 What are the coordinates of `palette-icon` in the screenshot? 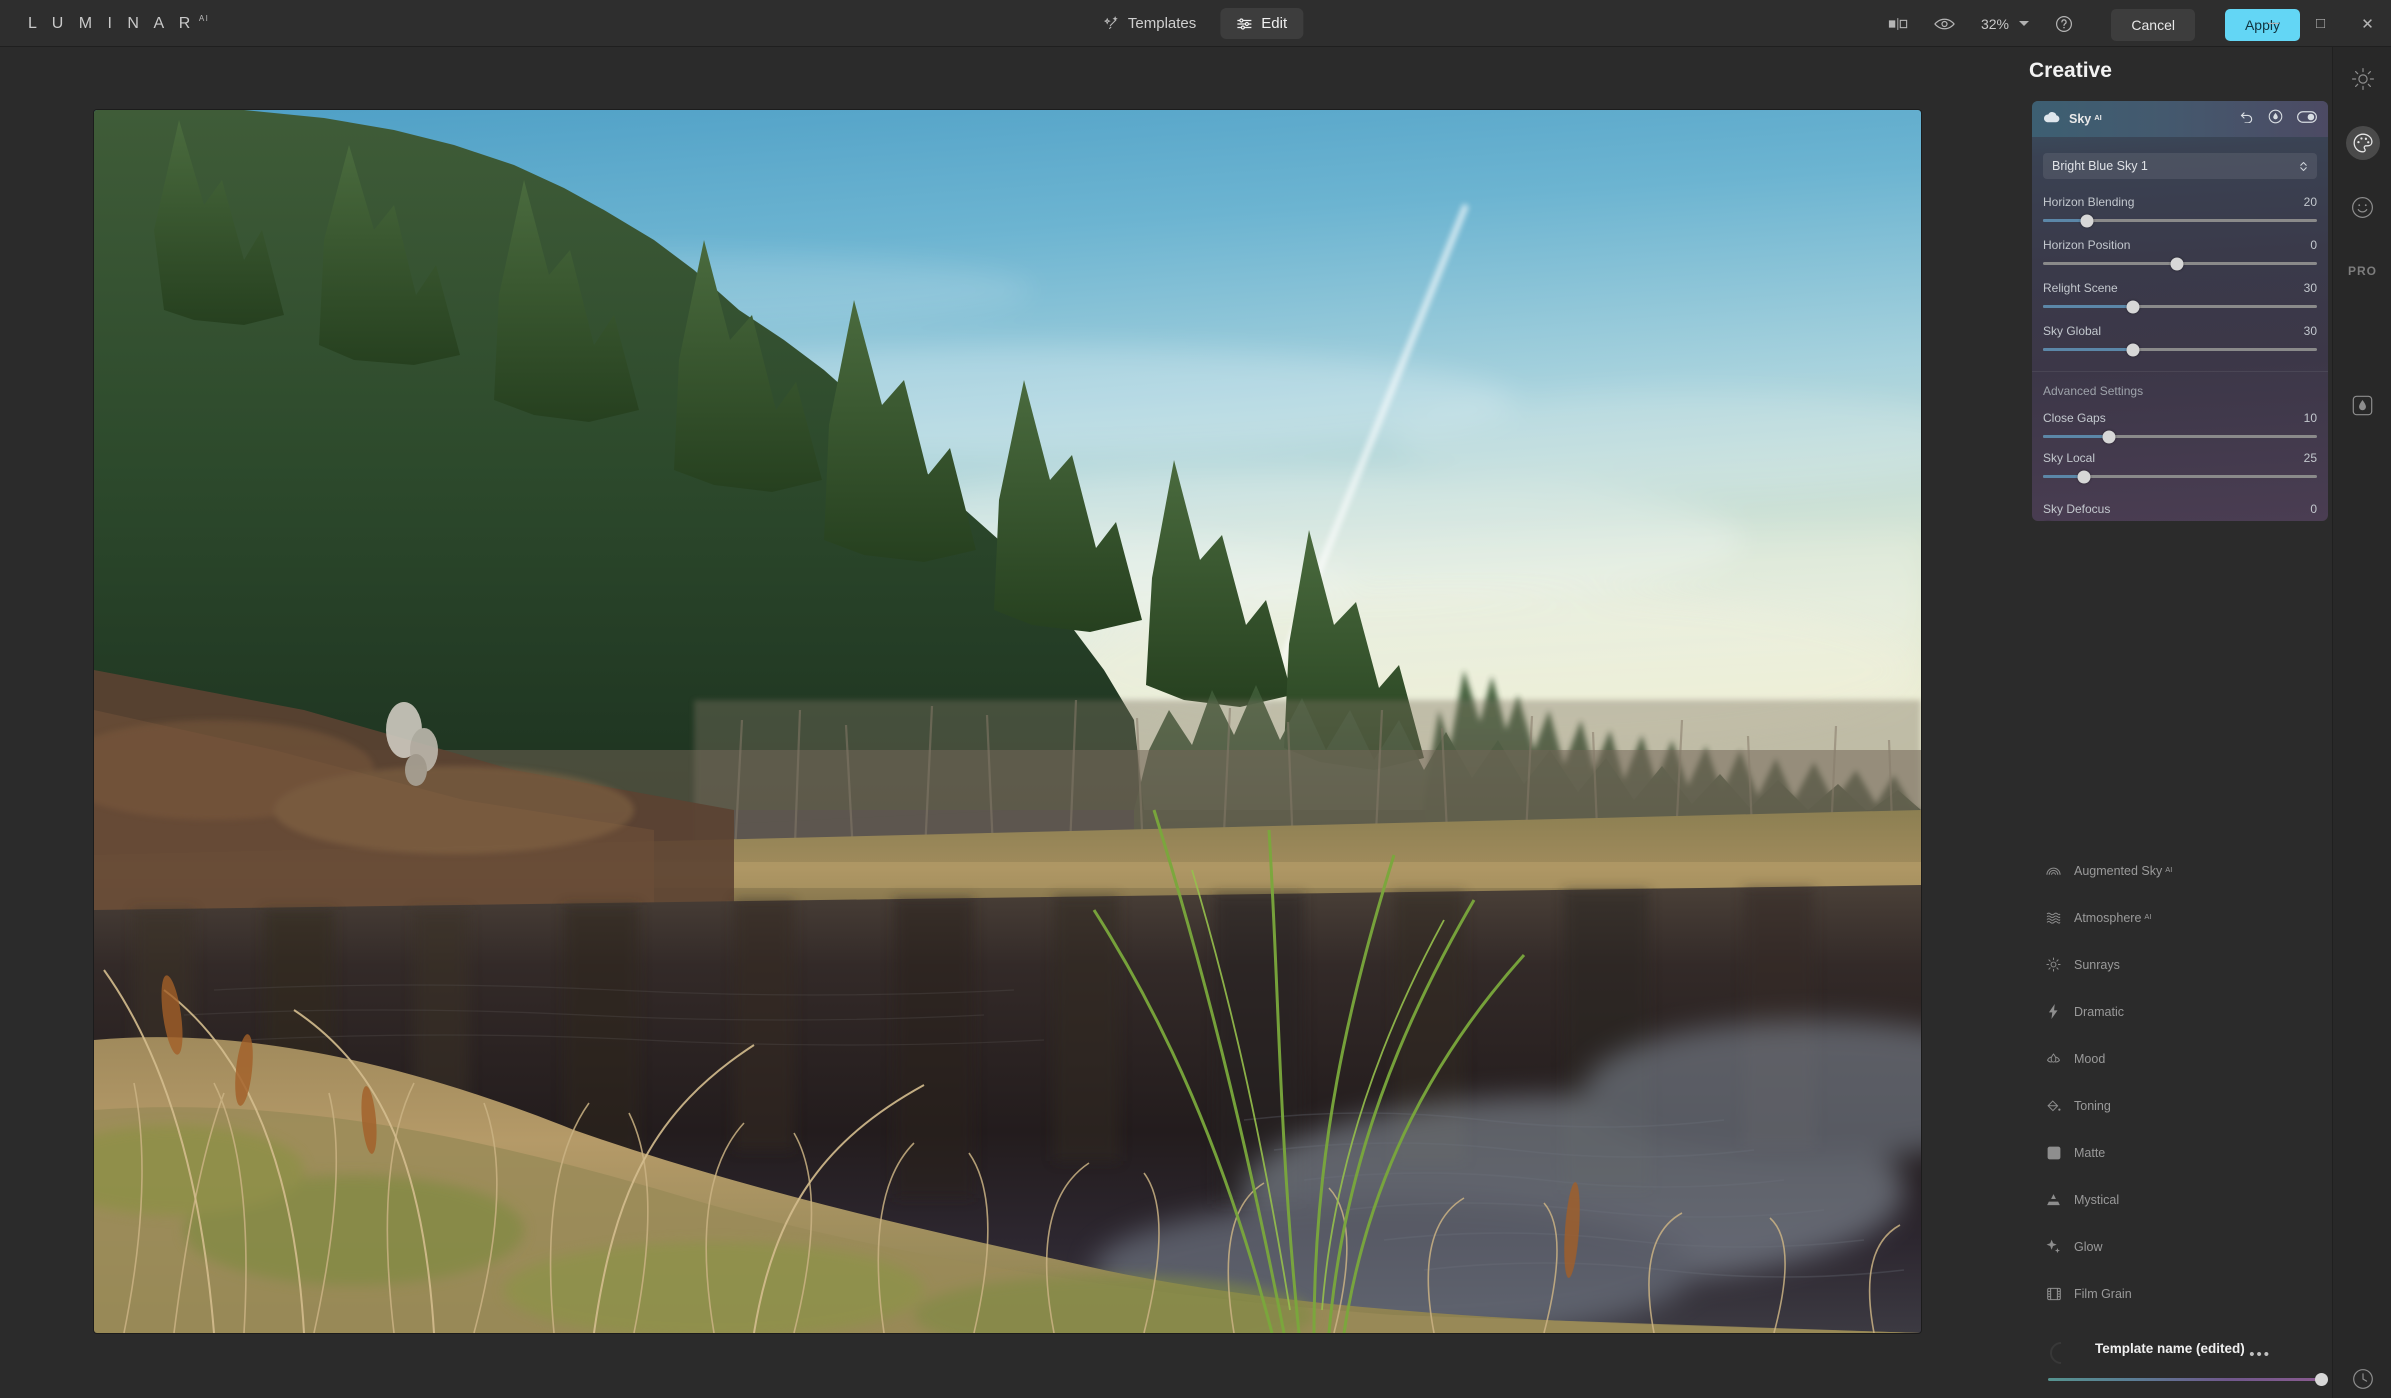 It's located at (2362, 143).